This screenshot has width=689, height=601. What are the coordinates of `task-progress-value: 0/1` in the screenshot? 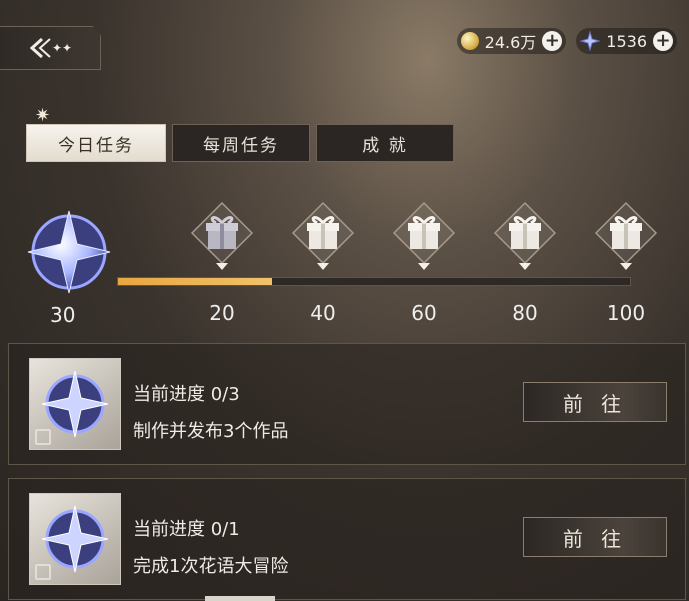 It's located at (225, 529).